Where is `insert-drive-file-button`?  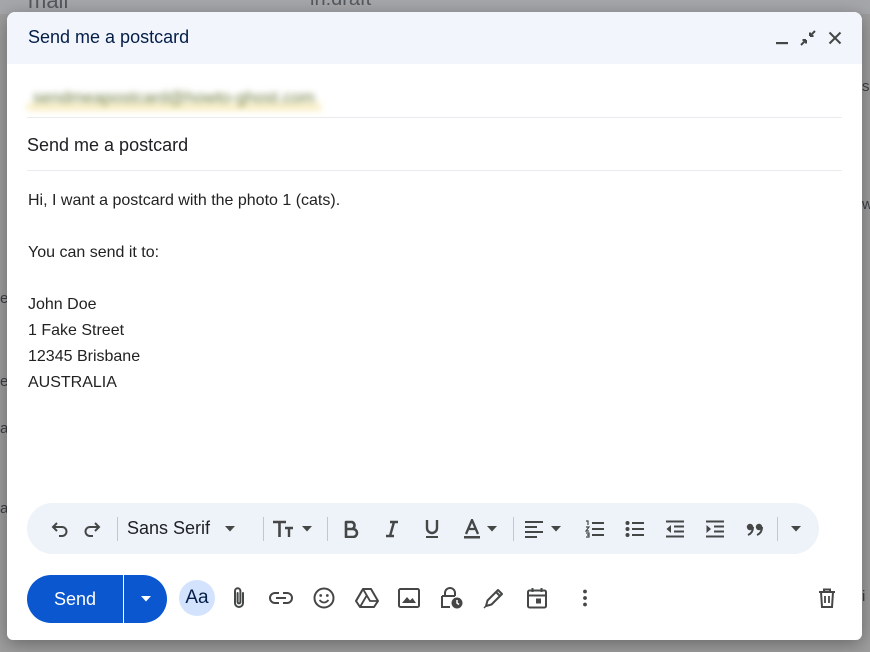
insert-drive-file-button is located at coordinates (367, 598).